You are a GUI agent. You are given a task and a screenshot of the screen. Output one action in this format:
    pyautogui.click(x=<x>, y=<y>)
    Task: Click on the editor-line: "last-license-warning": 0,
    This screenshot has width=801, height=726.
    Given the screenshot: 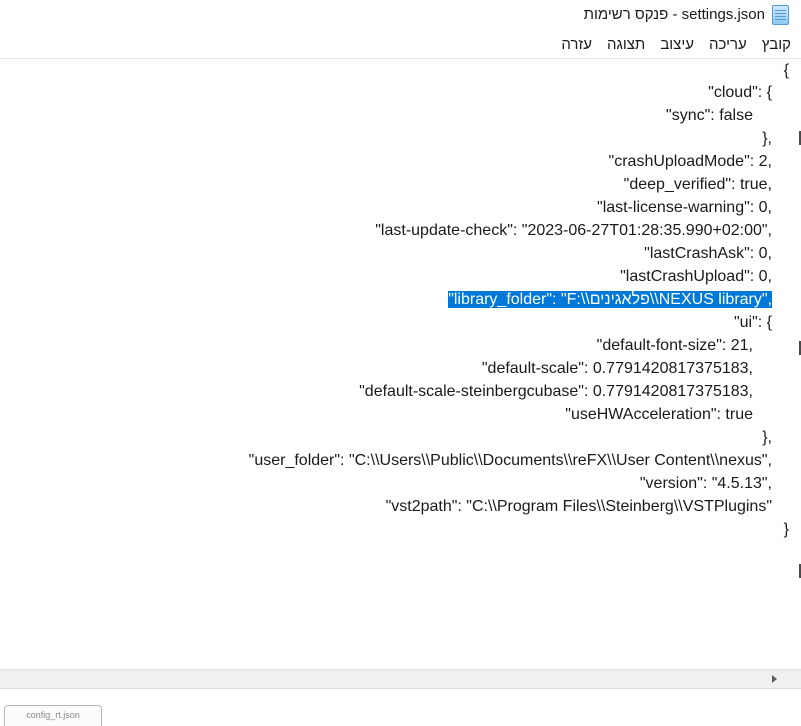 What is the action you would take?
    pyautogui.click(x=684, y=207)
    